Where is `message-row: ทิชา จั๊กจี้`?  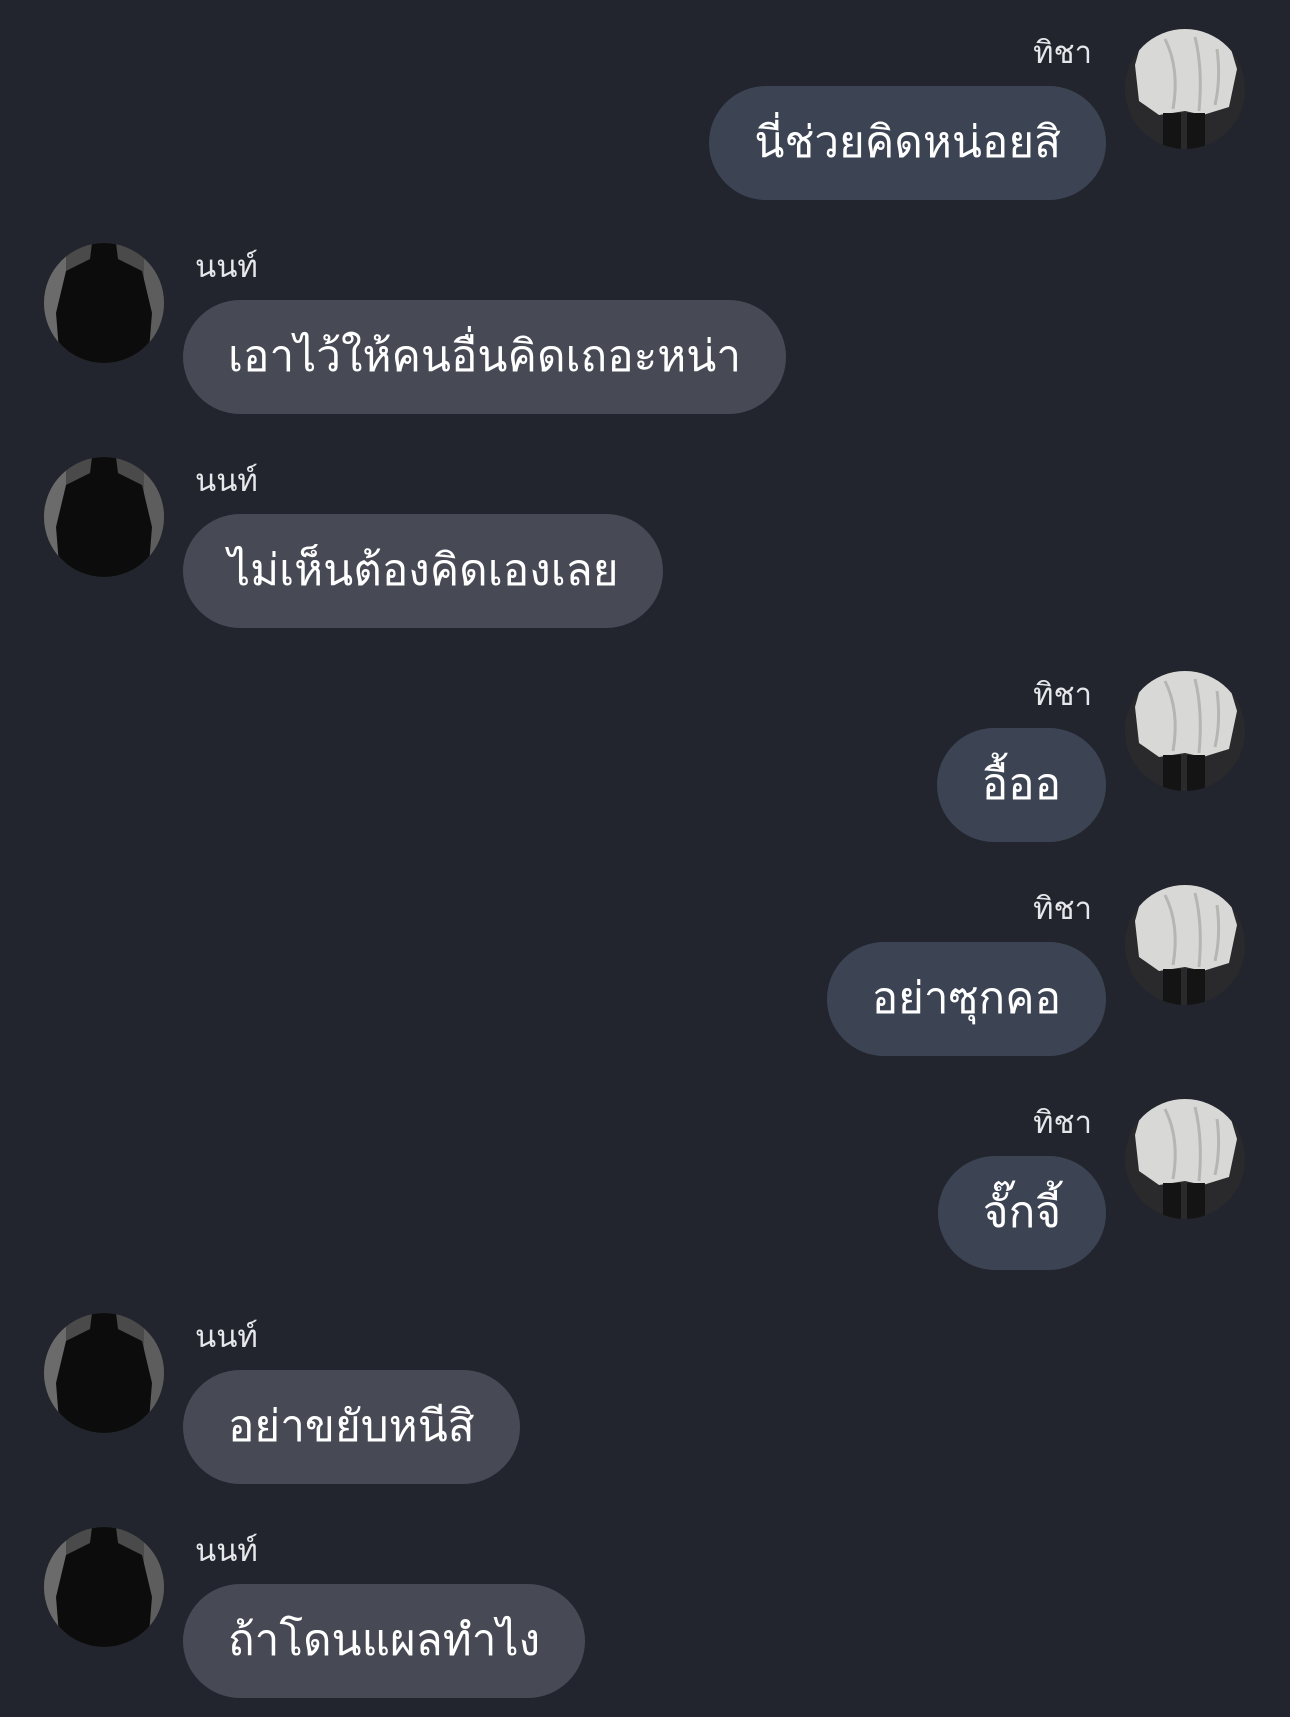
message-row: ทิชา จั๊กจี้ is located at coordinates (645, 1194).